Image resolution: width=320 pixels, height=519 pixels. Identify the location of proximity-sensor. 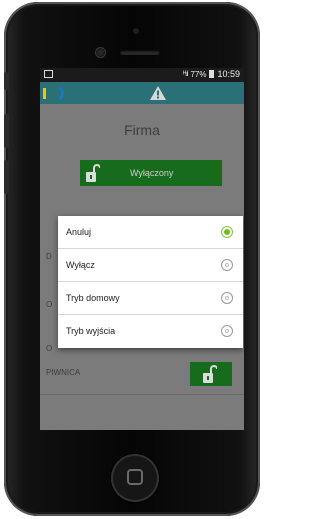
(136, 31).